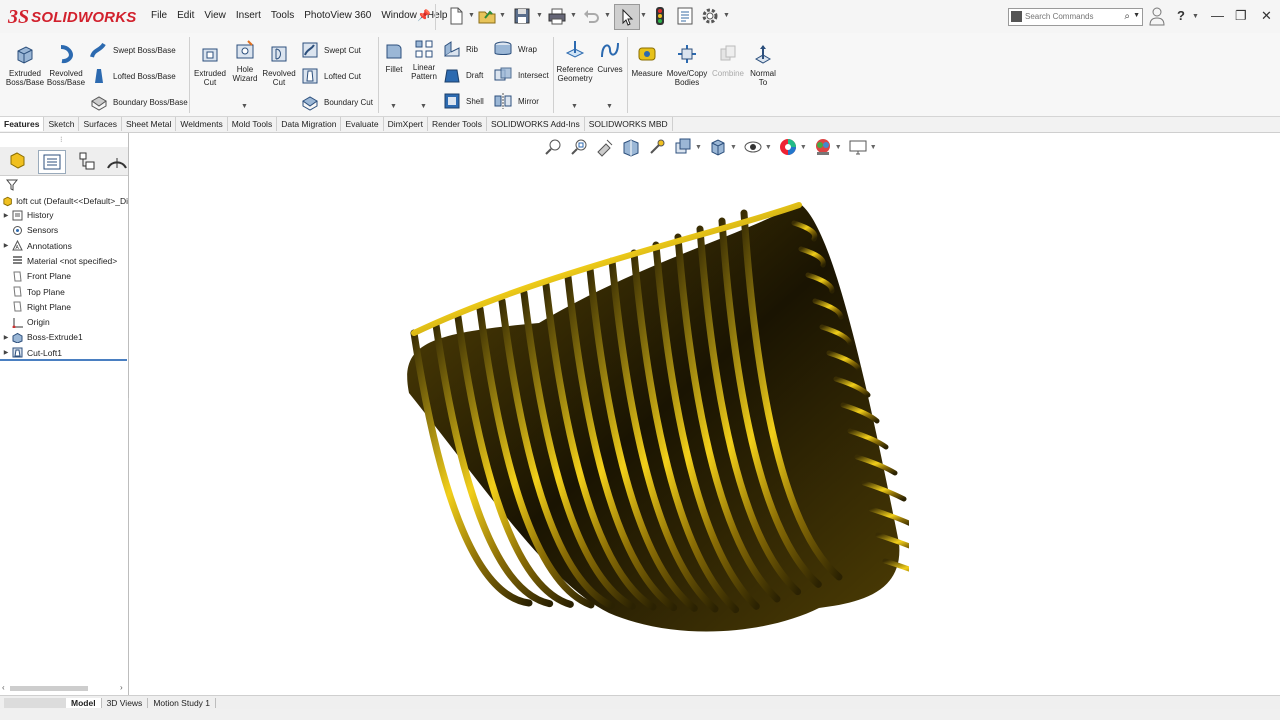 This screenshot has height=720, width=1280. I want to click on hide-show-items-icon, so click(753, 147).